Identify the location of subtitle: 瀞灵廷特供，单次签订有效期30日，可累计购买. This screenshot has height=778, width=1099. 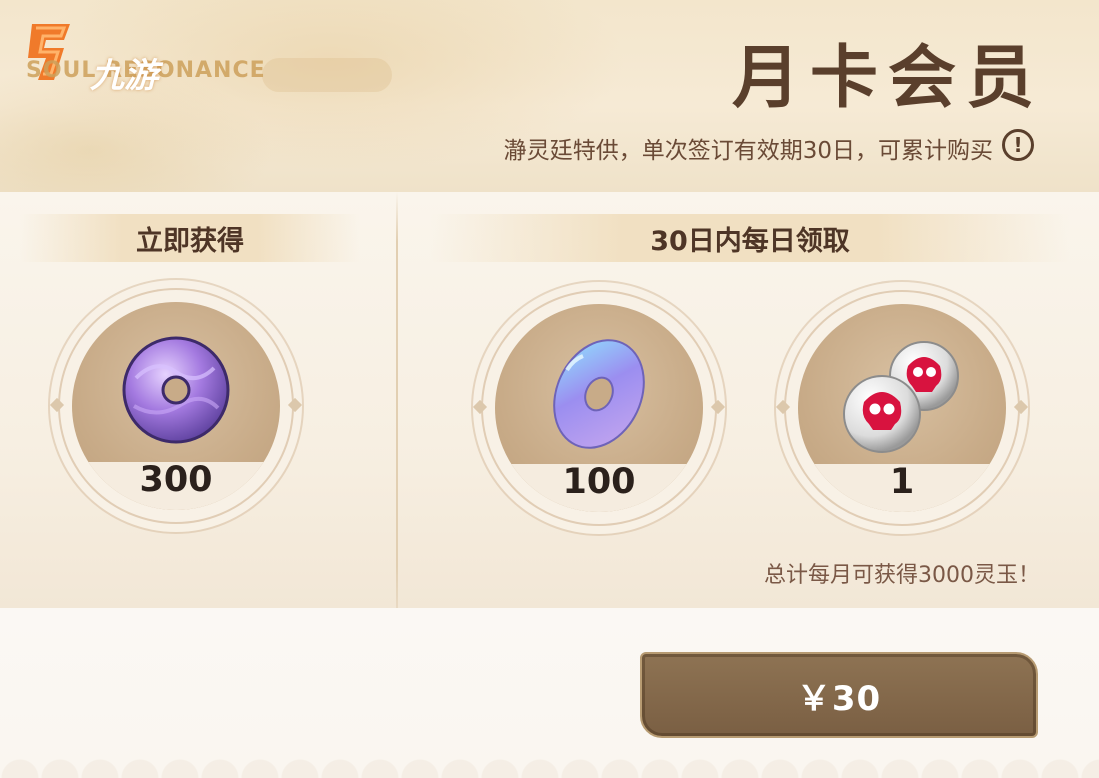
(748, 151).